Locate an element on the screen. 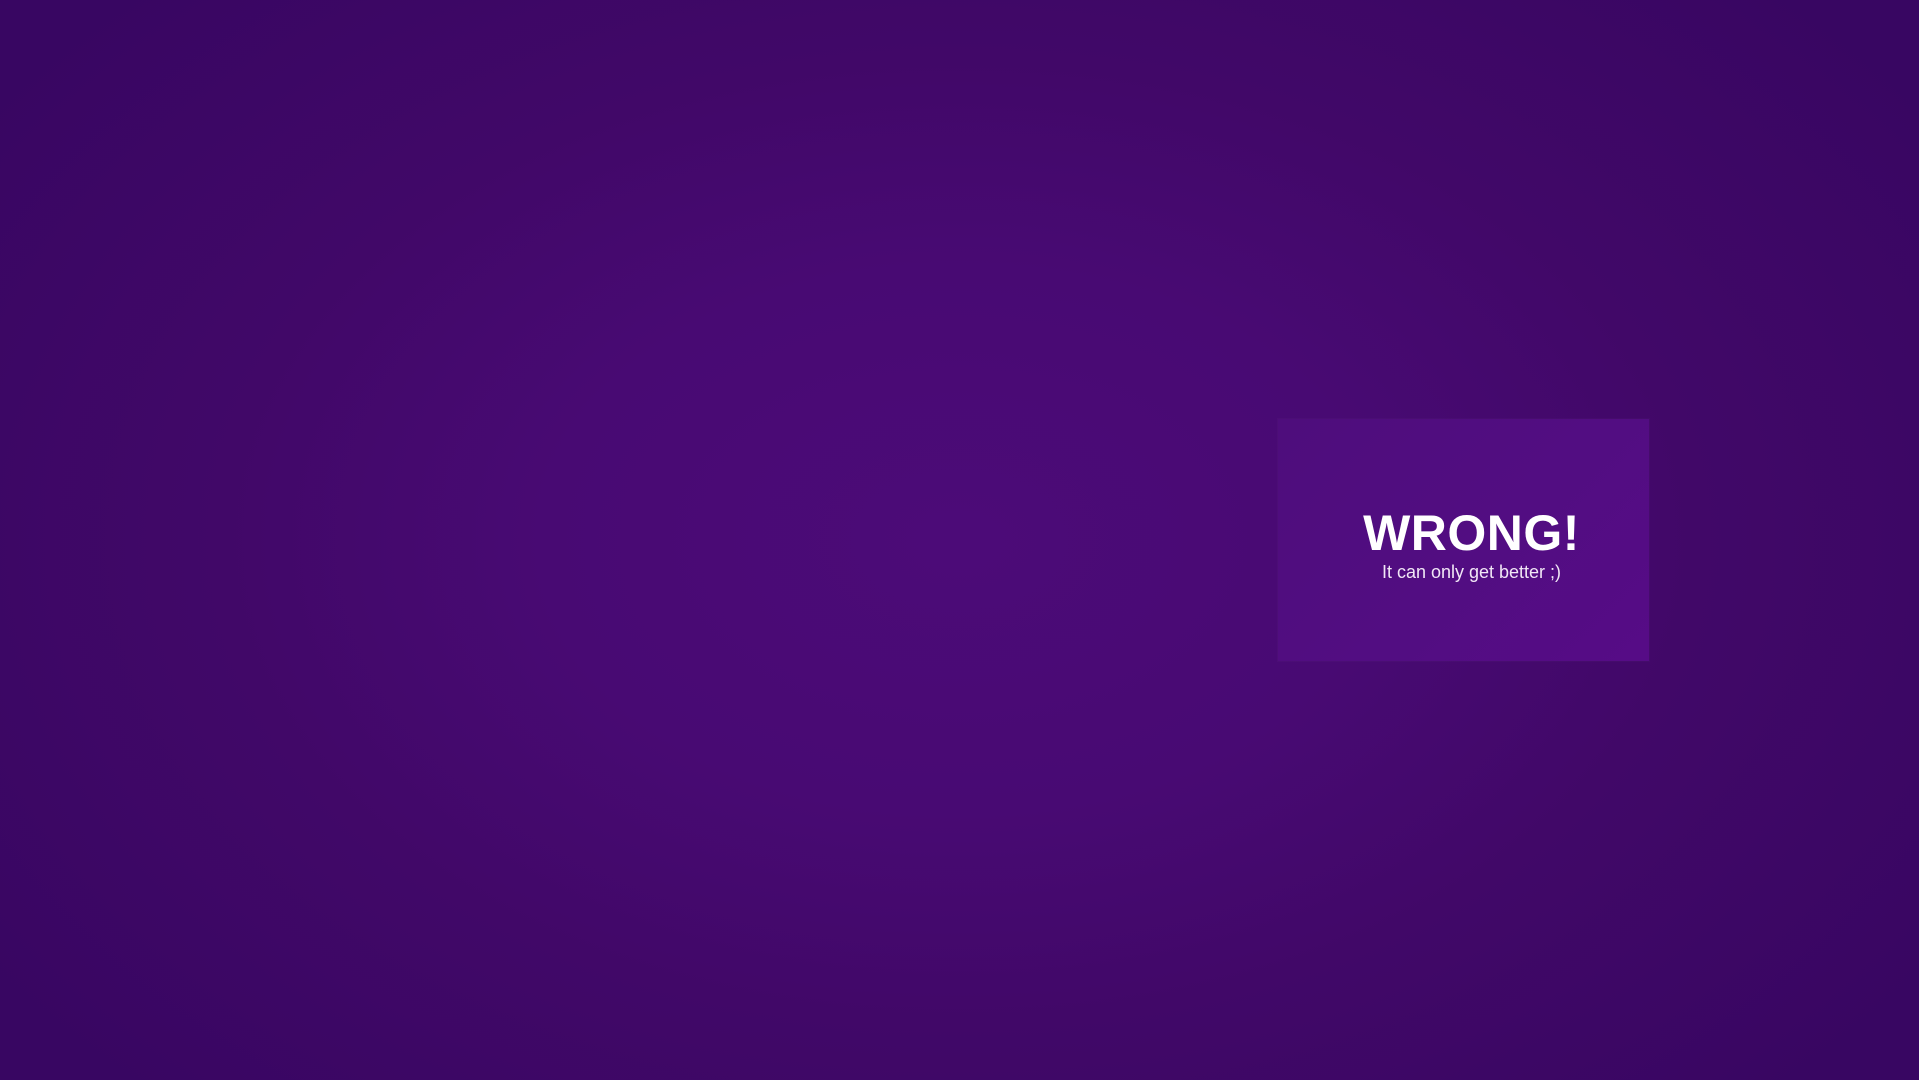 The width and height of the screenshot is (1919, 1080). feedback-title: WRONG! is located at coordinates (1471, 533).